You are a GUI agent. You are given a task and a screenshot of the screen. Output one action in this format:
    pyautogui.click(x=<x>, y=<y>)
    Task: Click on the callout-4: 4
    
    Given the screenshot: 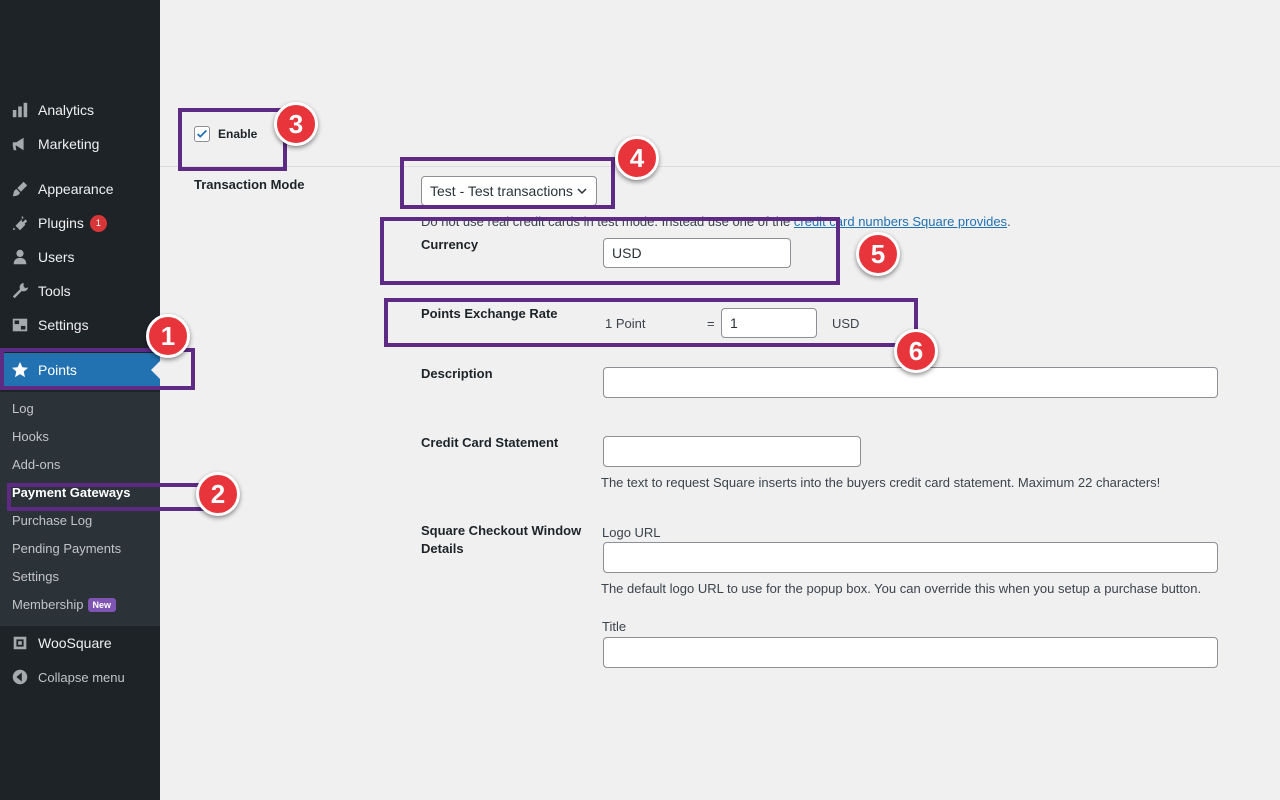 What is the action you would take?
    pyautogui.click(x=637, y=158)
    